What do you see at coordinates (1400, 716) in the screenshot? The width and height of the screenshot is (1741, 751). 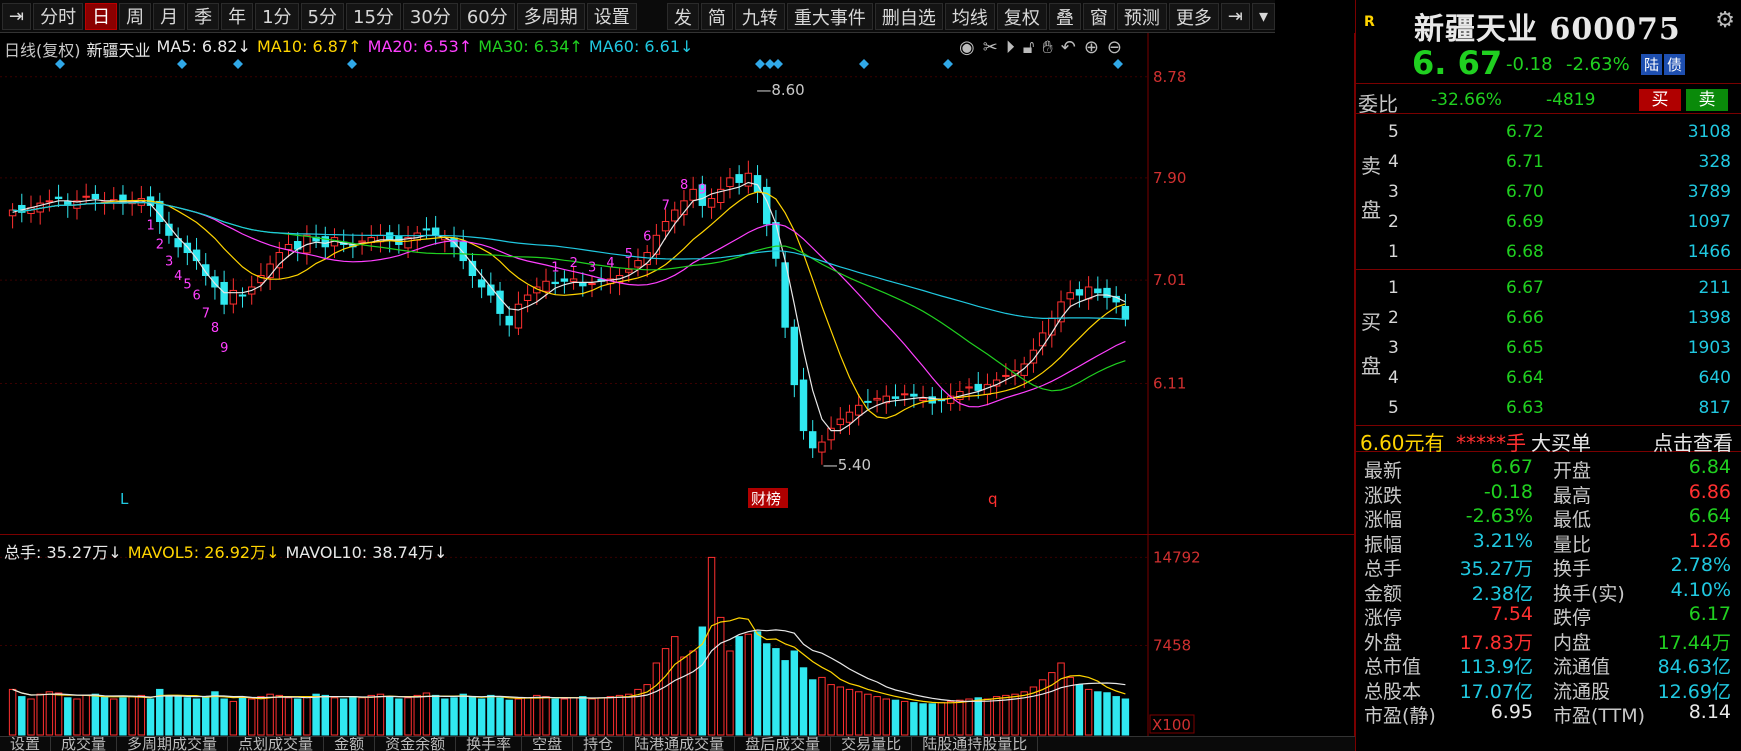 I see `stat-label: 市盈(静)` at bounding box center [1400, 716].